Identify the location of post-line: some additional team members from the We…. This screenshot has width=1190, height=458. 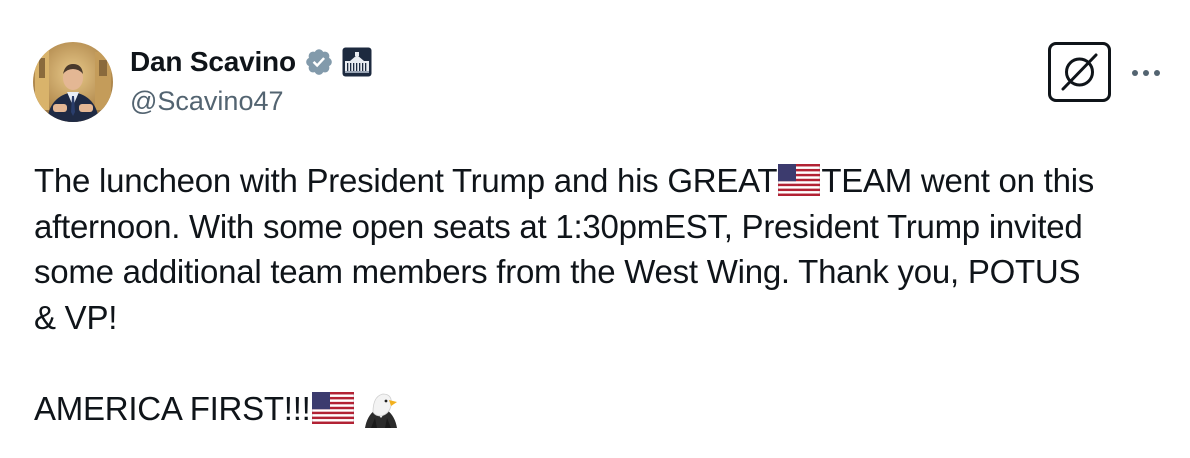
(557, 272).